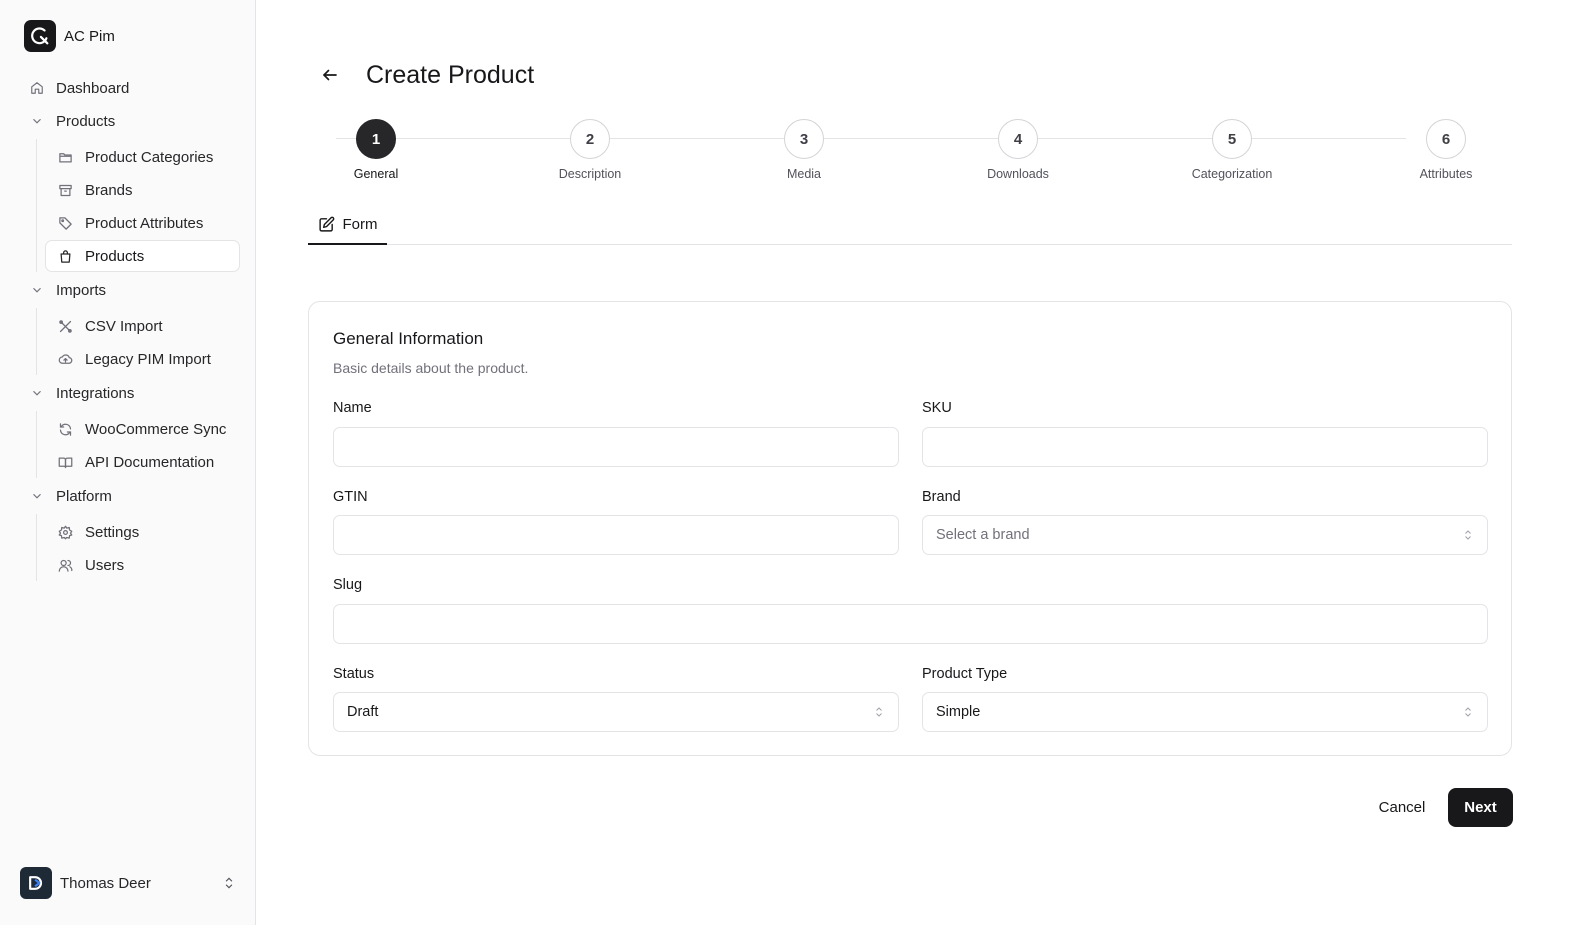  What do you see at coordinates (81, 290) in the screenshot?
I see `sidebar-group-label: Imports` at bounding box center [81, 290].